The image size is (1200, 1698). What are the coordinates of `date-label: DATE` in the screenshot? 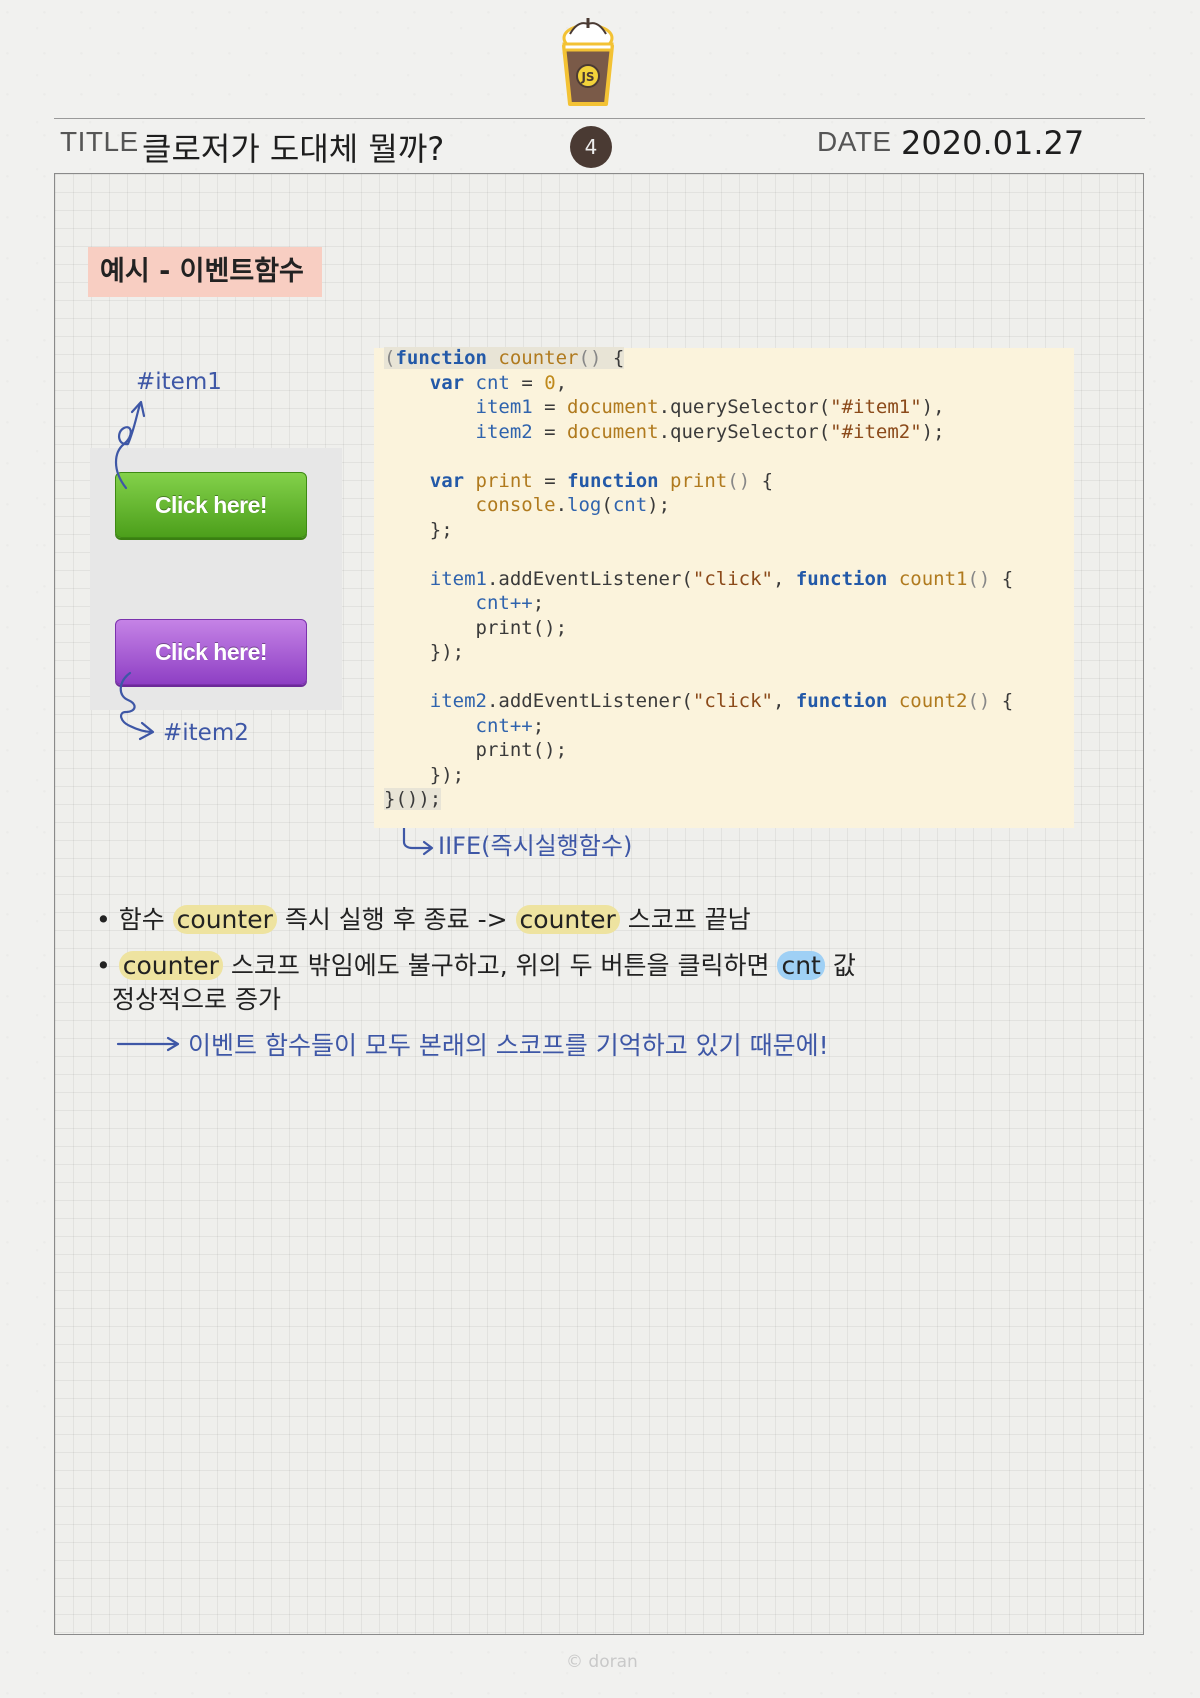 It's located at (854, 141).